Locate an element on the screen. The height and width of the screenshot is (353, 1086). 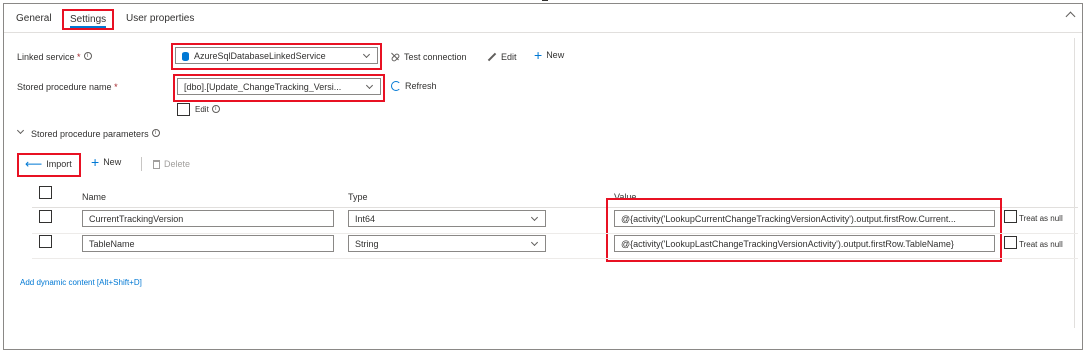
column-header-type: Type is located at coordinates (358, 197).